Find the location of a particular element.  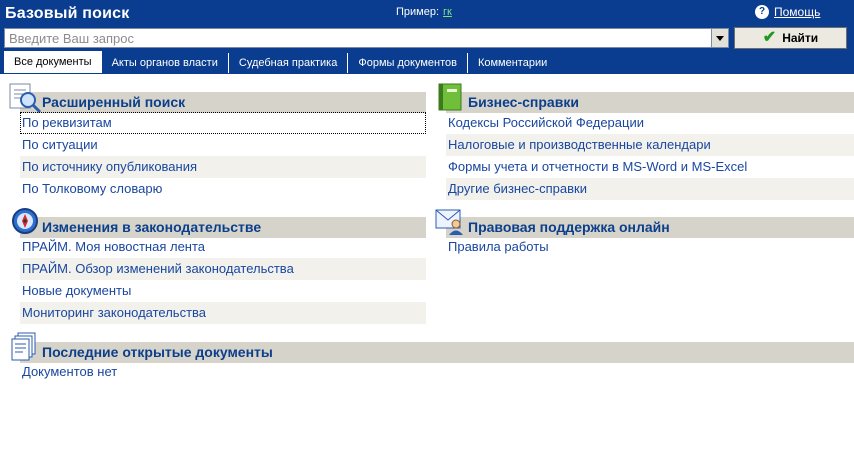

tab-all-documents: Все документы is located at coordinates (53, 62).